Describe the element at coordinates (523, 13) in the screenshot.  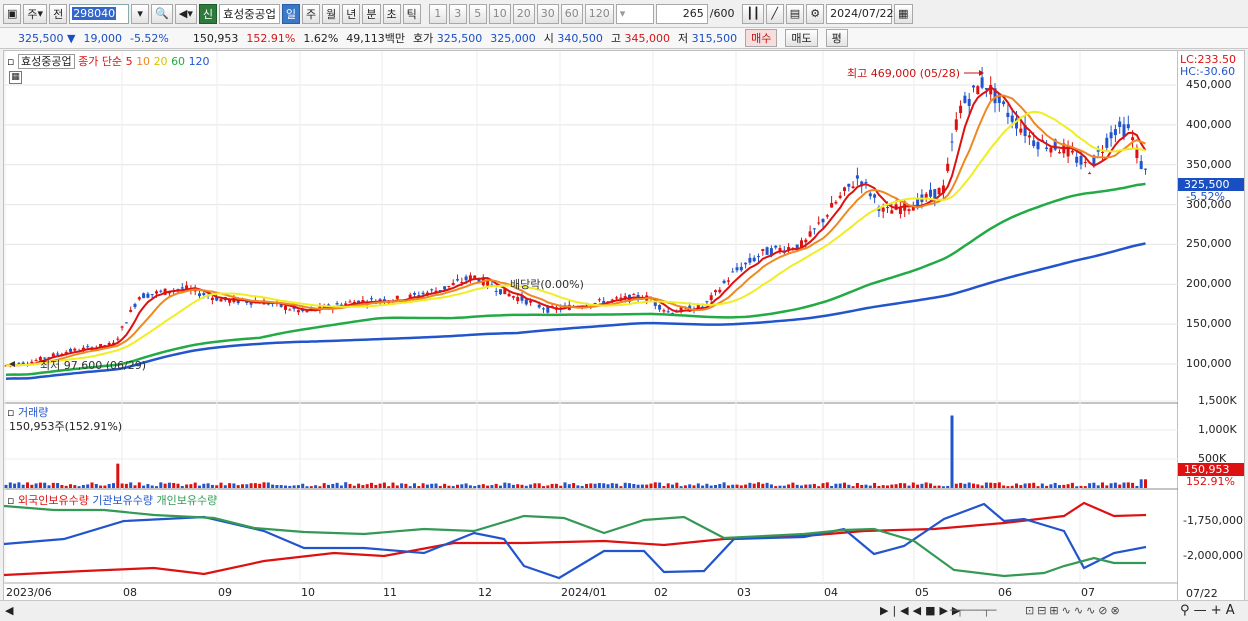
I see `interval-20: 20` at that location.